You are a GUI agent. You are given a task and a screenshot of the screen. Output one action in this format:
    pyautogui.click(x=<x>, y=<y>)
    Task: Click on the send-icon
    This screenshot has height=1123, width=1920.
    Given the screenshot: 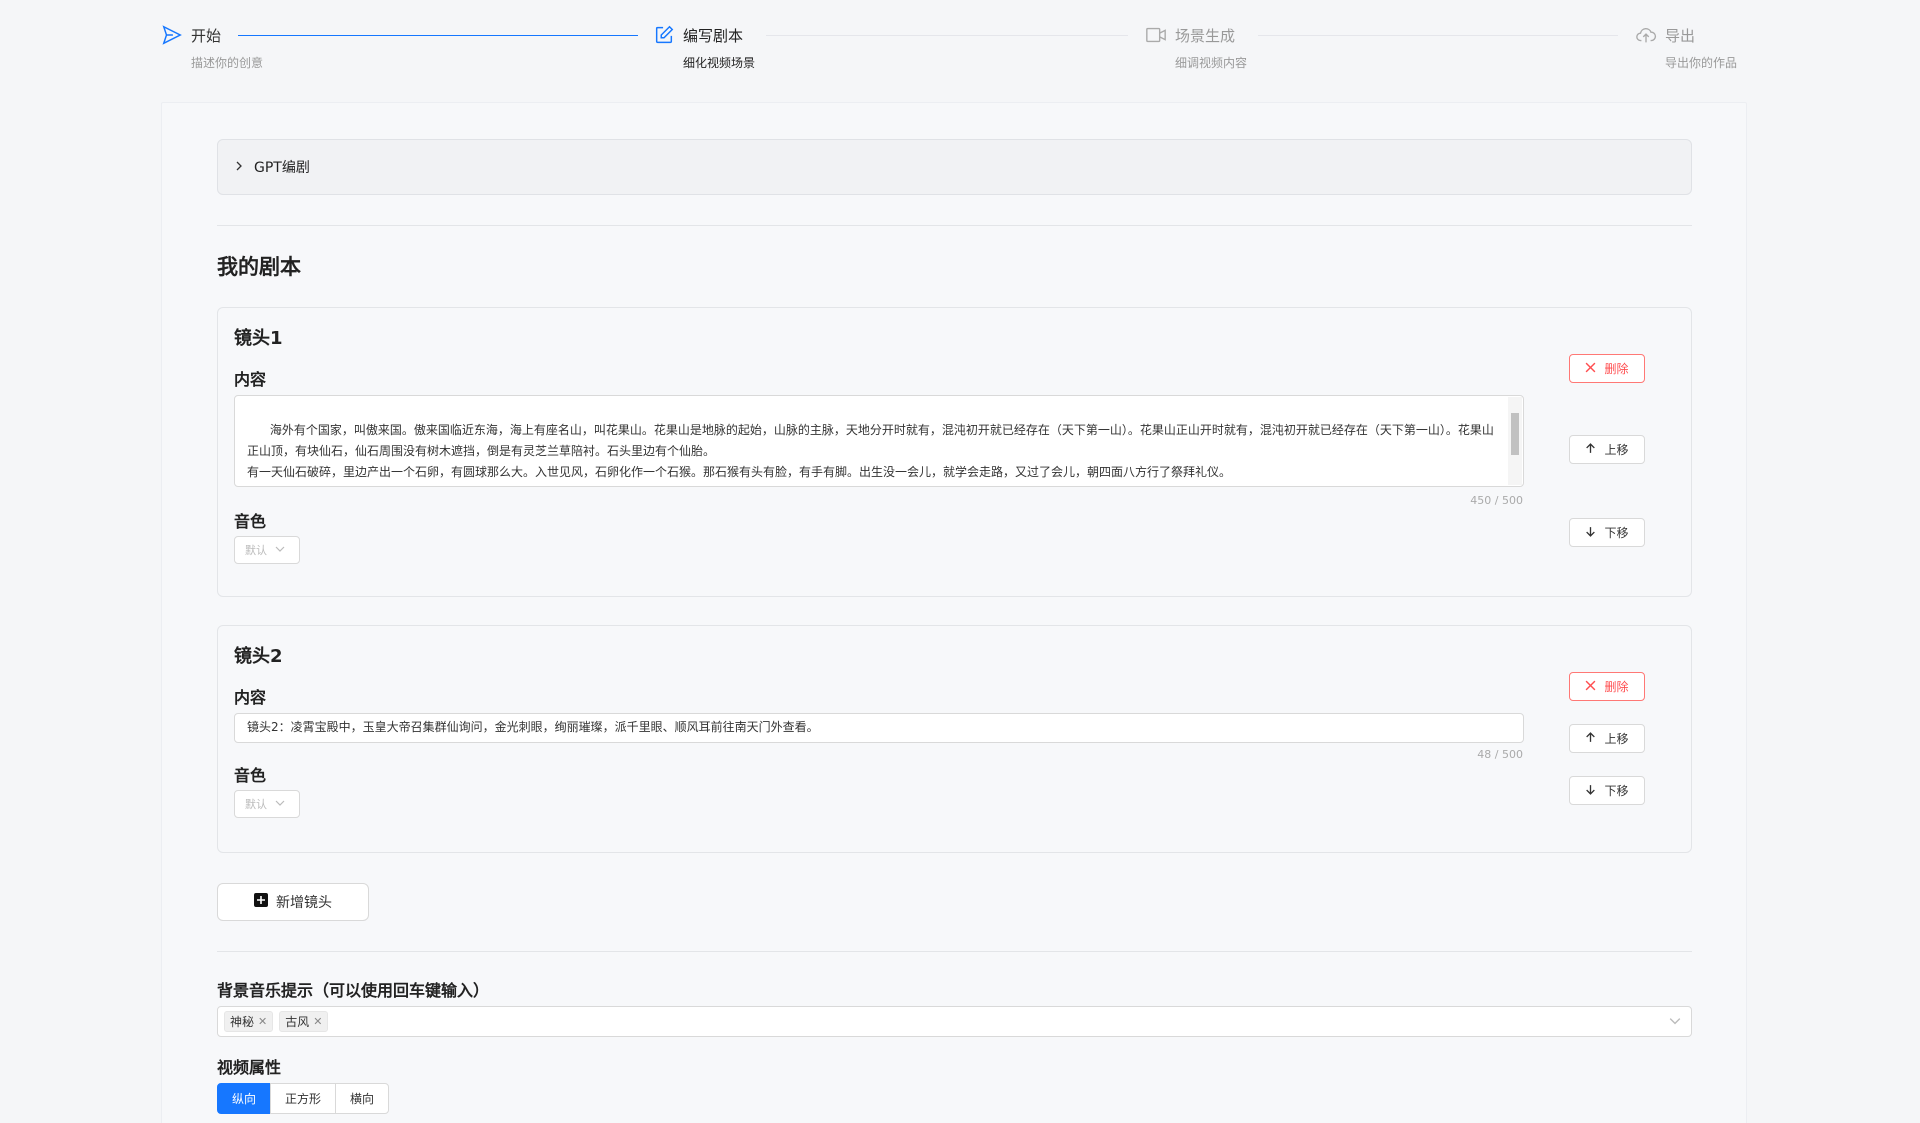 What is the action you would take?
    pyautogui.click(x=171, y=35)
    